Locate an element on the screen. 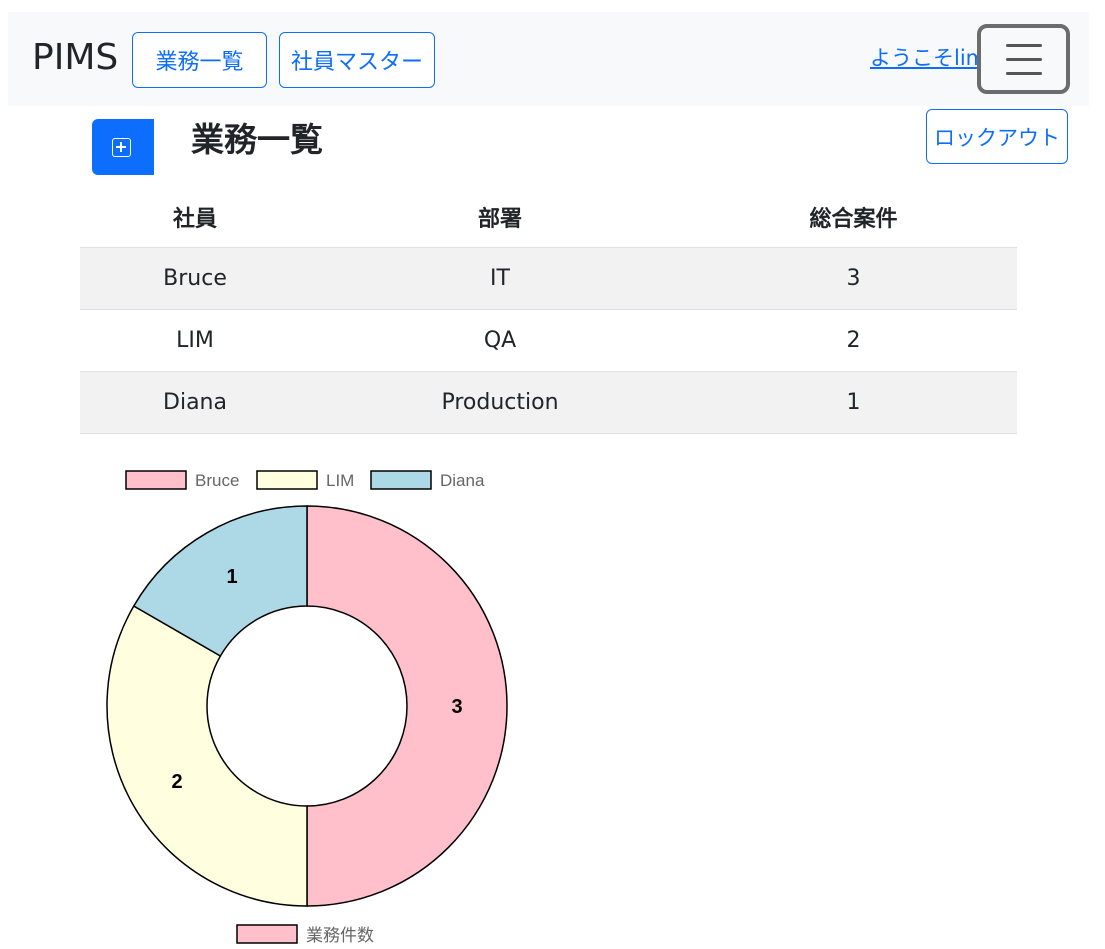 This screenshot has height=949, width=1105. slice-bruce is located at coordinates (407, 706).